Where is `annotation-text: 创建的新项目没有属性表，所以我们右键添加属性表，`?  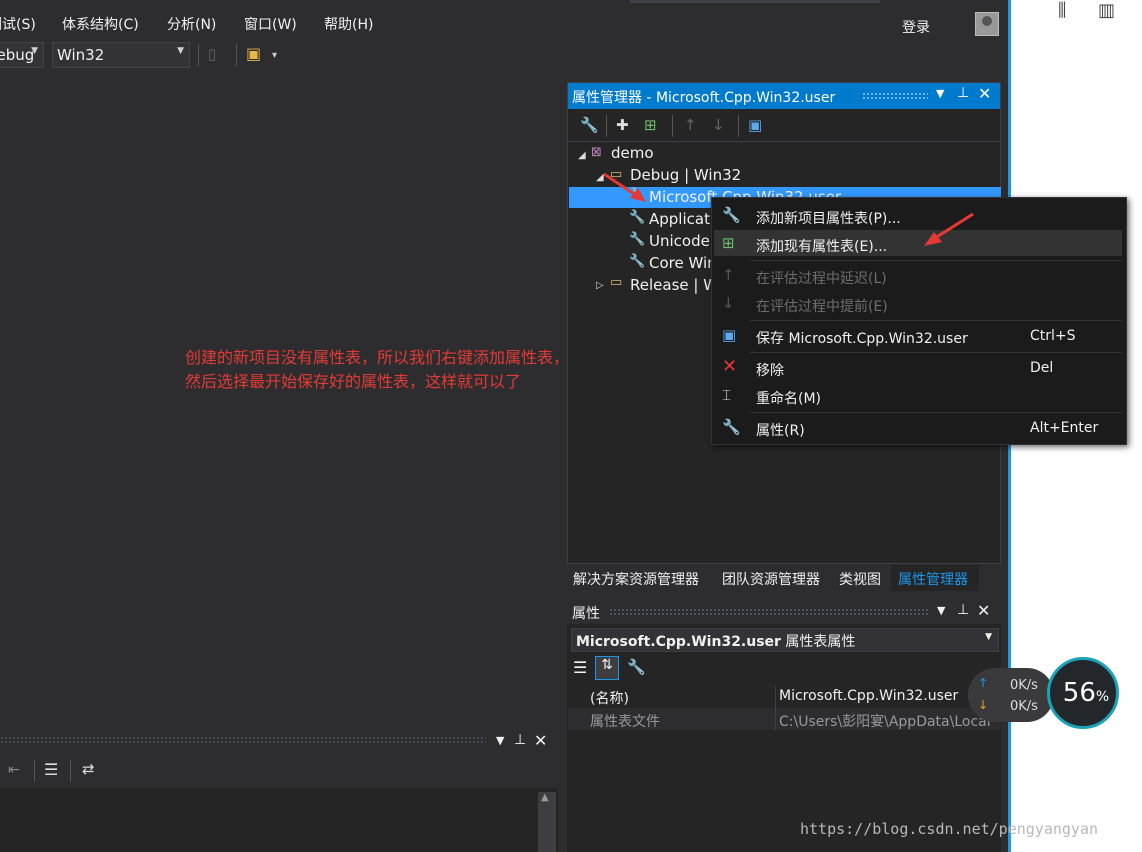
annotation-text: 创建的新项目没有属性表，所以我们右键添加属性表， is located at coordinates (377, 357).